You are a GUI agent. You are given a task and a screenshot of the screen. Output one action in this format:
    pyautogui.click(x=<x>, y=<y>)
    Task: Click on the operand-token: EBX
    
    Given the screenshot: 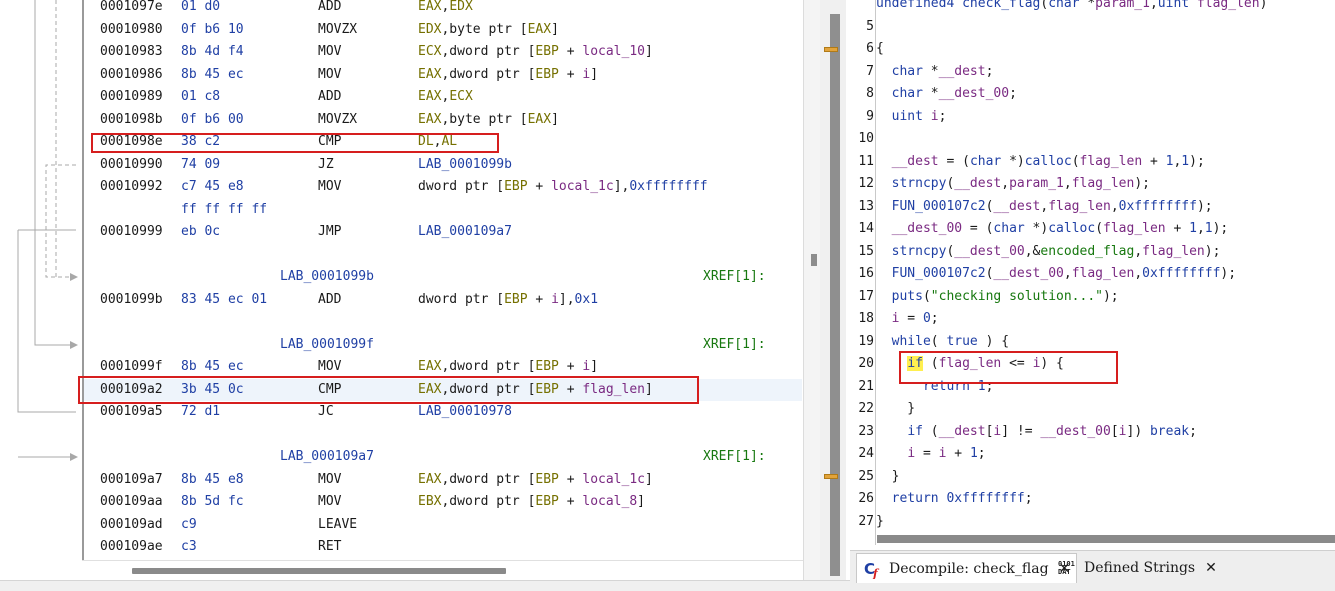 What is the action you would take?
    pyautogui.click(x=429, y=501)
    